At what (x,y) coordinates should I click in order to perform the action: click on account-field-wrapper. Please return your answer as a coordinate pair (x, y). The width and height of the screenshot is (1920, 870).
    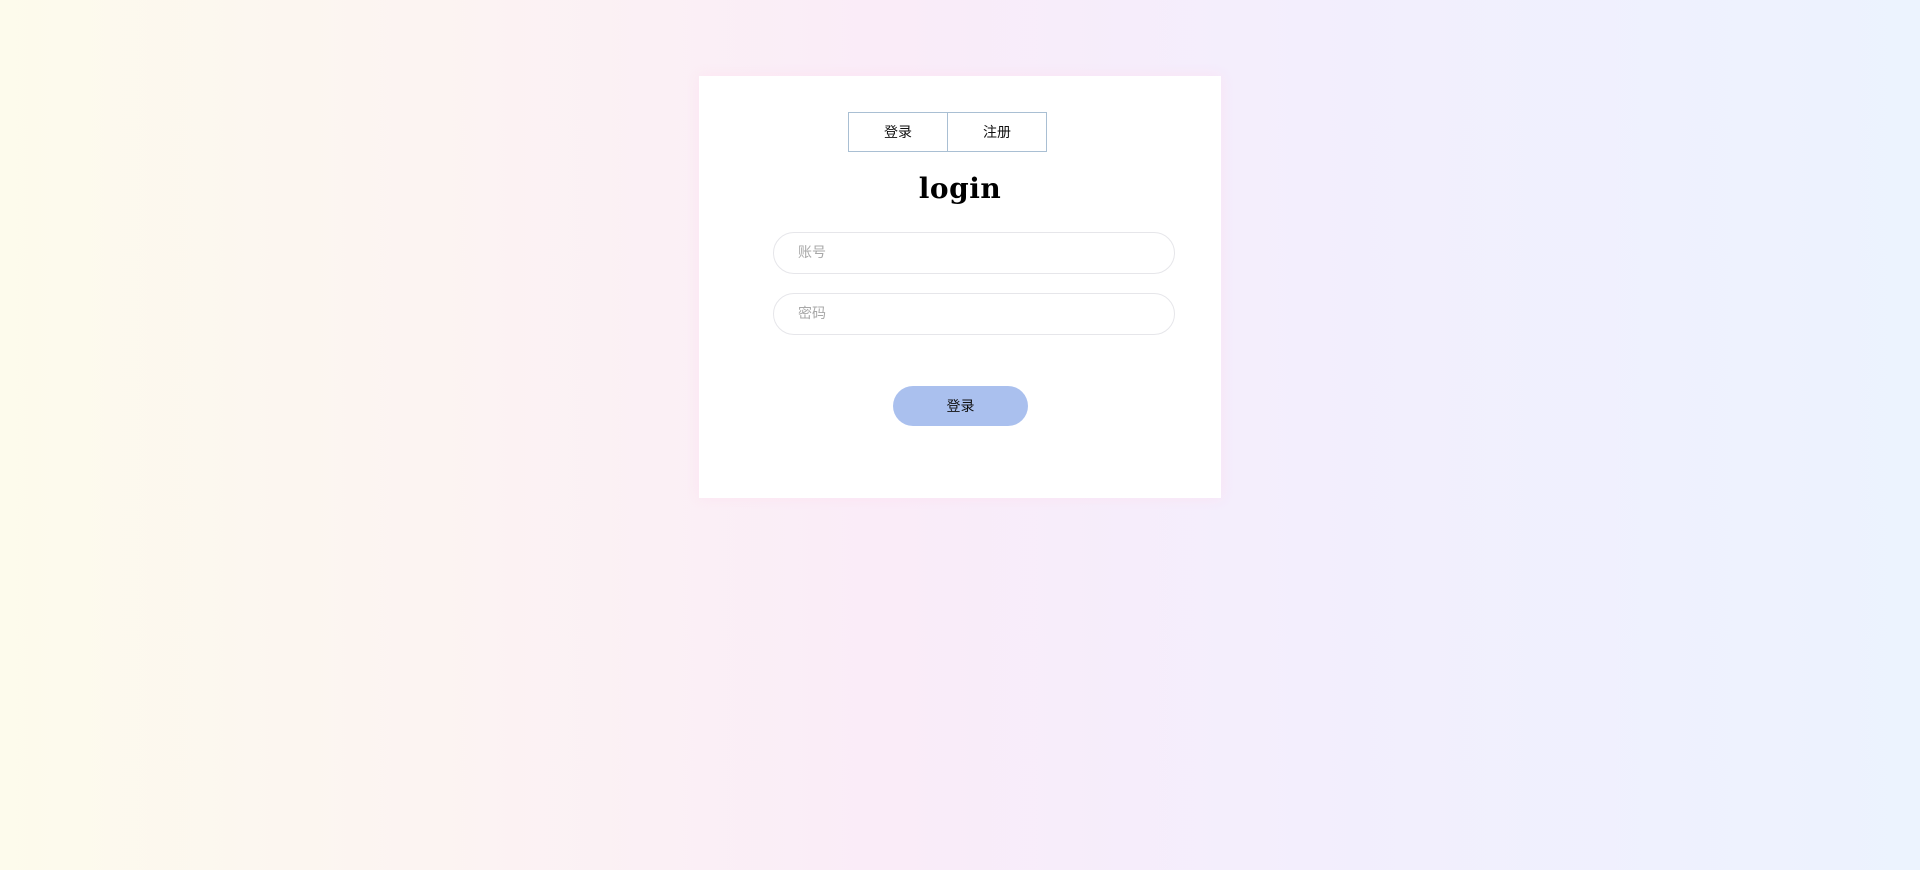
    Looking at the image, I should click on (974, 253).